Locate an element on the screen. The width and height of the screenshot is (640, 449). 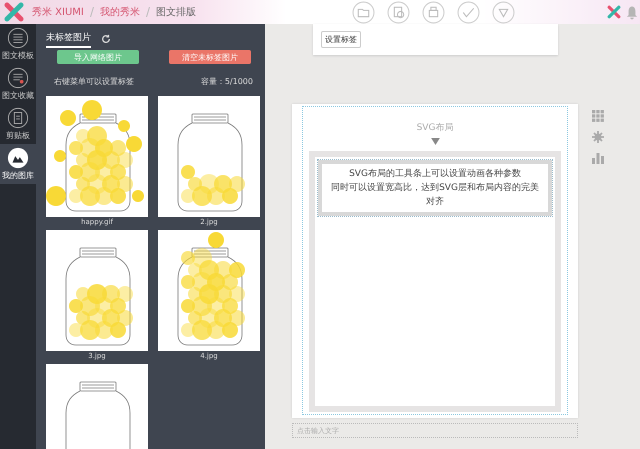
note-text: SVG布局的工具条上可以设置动画各种参数 is located at coordinates (435, 174).